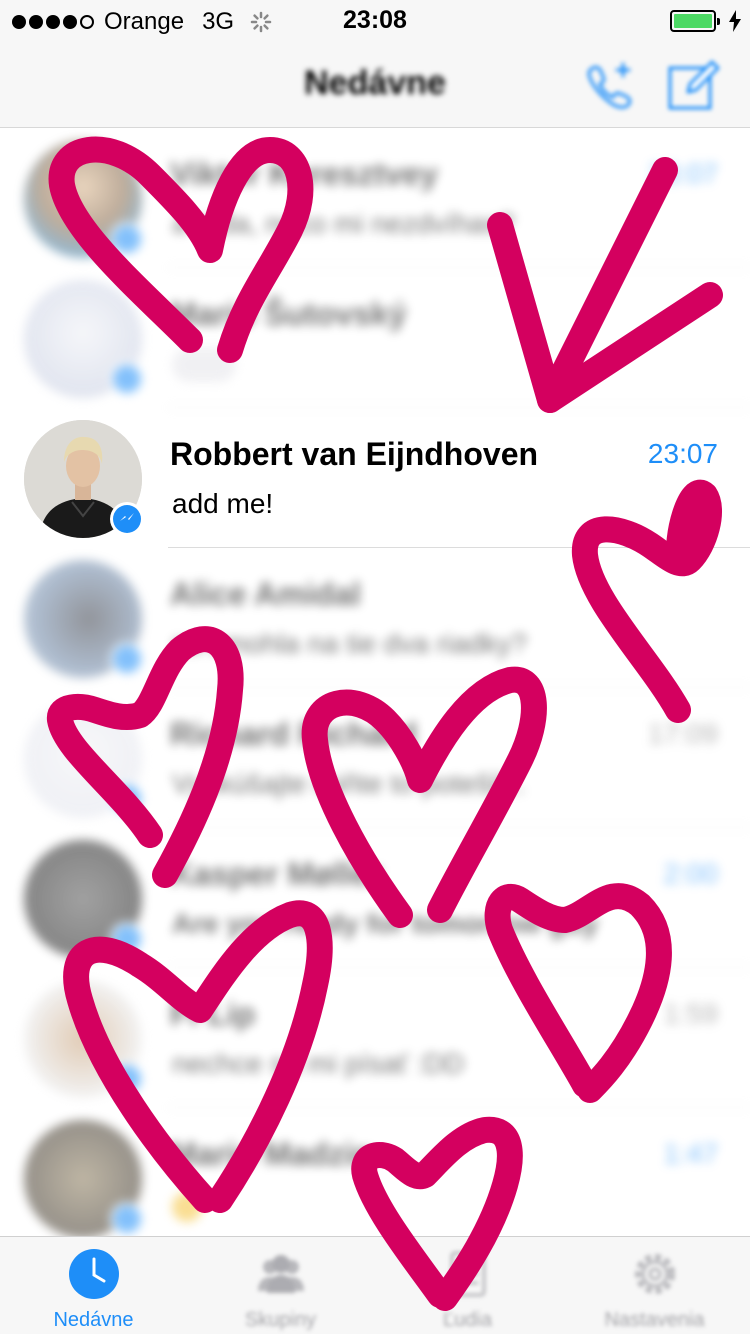 The width and height of the screenshot is (750, 1334). Describe the element at coordinates (467, 1320) in the screenshot. I see `tab-label: Ľudia` at that location.